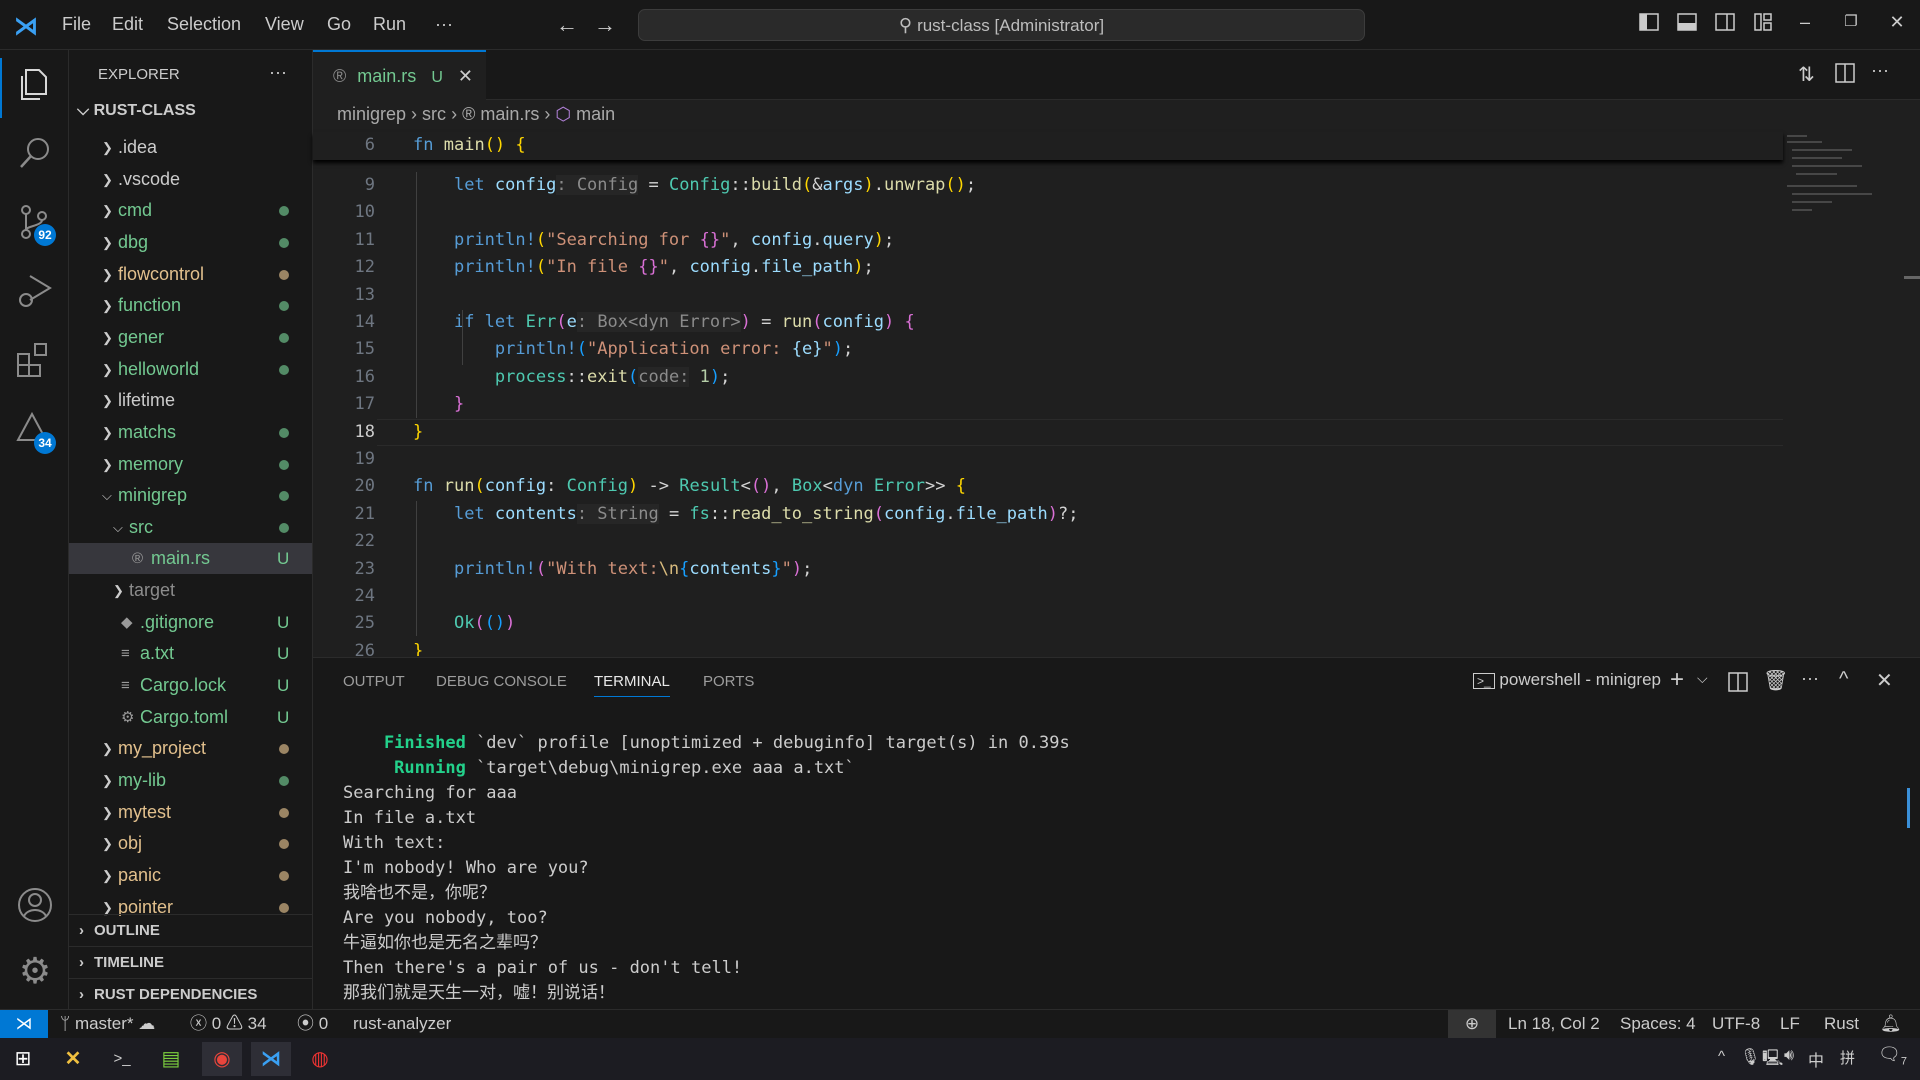 Image resolution: width=1920 pixels, height=1080 pixels. Describe the element at coordinates (1789, 1056) in the screenshot. I see `volume-icon: 🔊︎` at that location.